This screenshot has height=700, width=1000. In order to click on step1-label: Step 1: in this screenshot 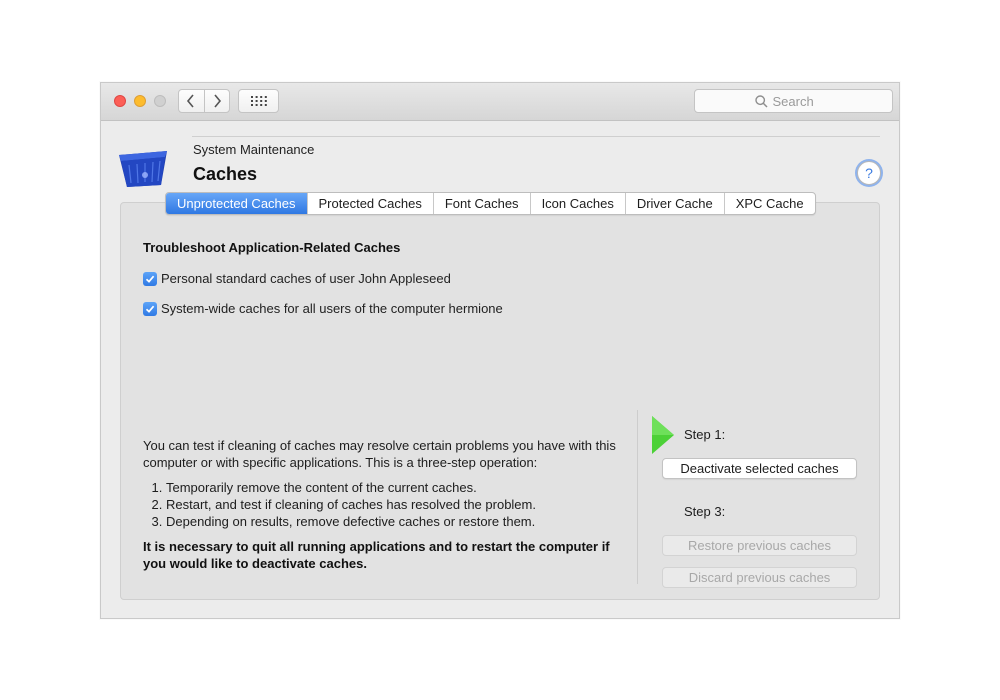, I will do `click(705, 434)`.